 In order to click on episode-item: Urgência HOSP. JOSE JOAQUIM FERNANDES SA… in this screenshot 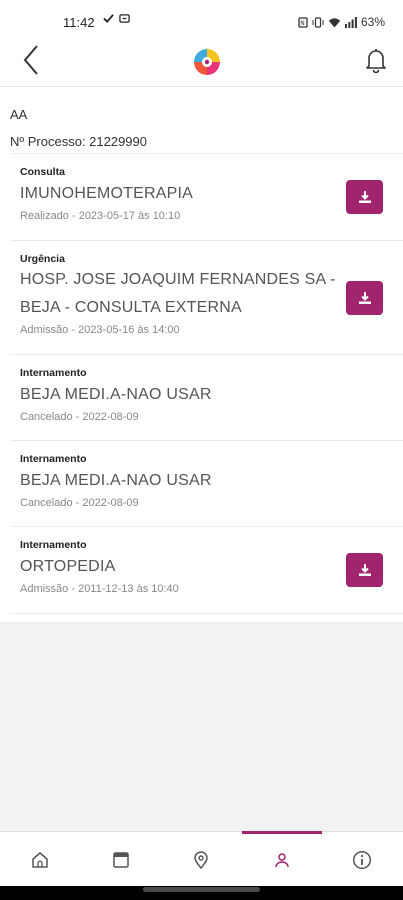, I will do `click(206, 297)`.